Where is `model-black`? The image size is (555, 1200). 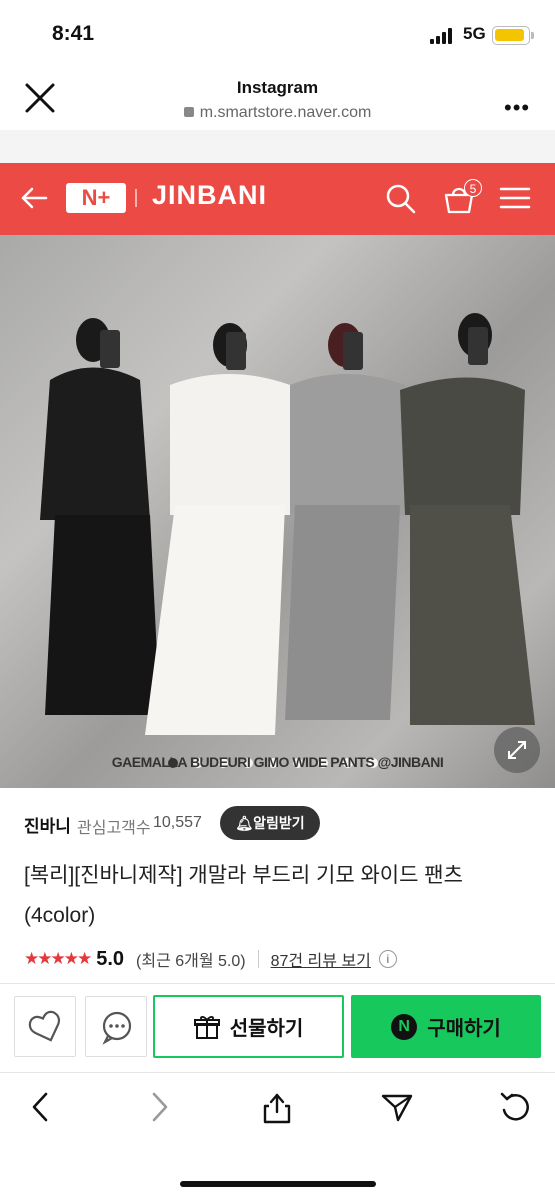 model-black is located at coordinates (100, 516).